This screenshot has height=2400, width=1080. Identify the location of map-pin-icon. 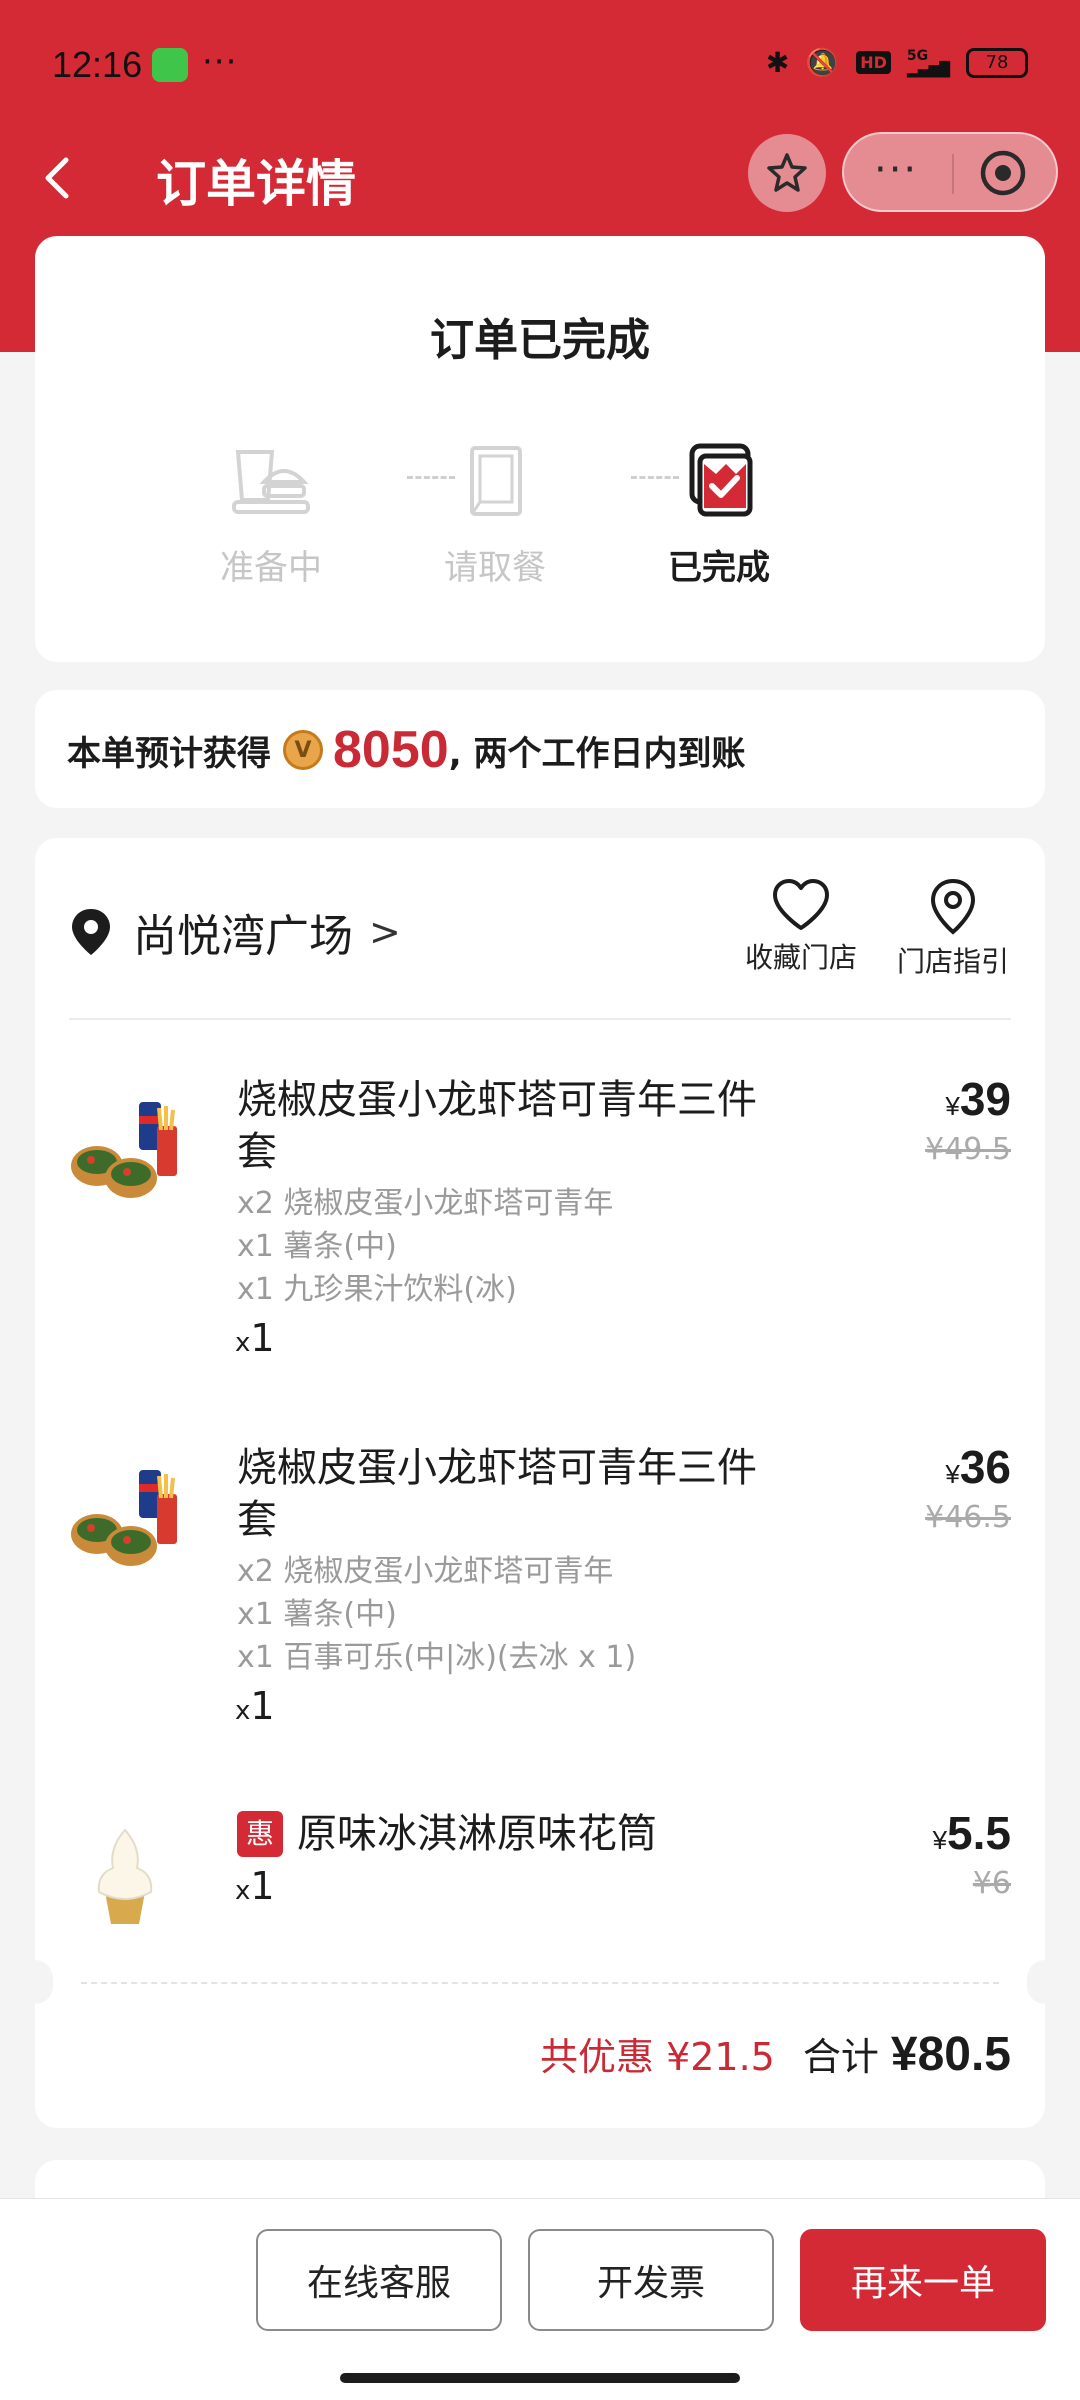
(953, 906).